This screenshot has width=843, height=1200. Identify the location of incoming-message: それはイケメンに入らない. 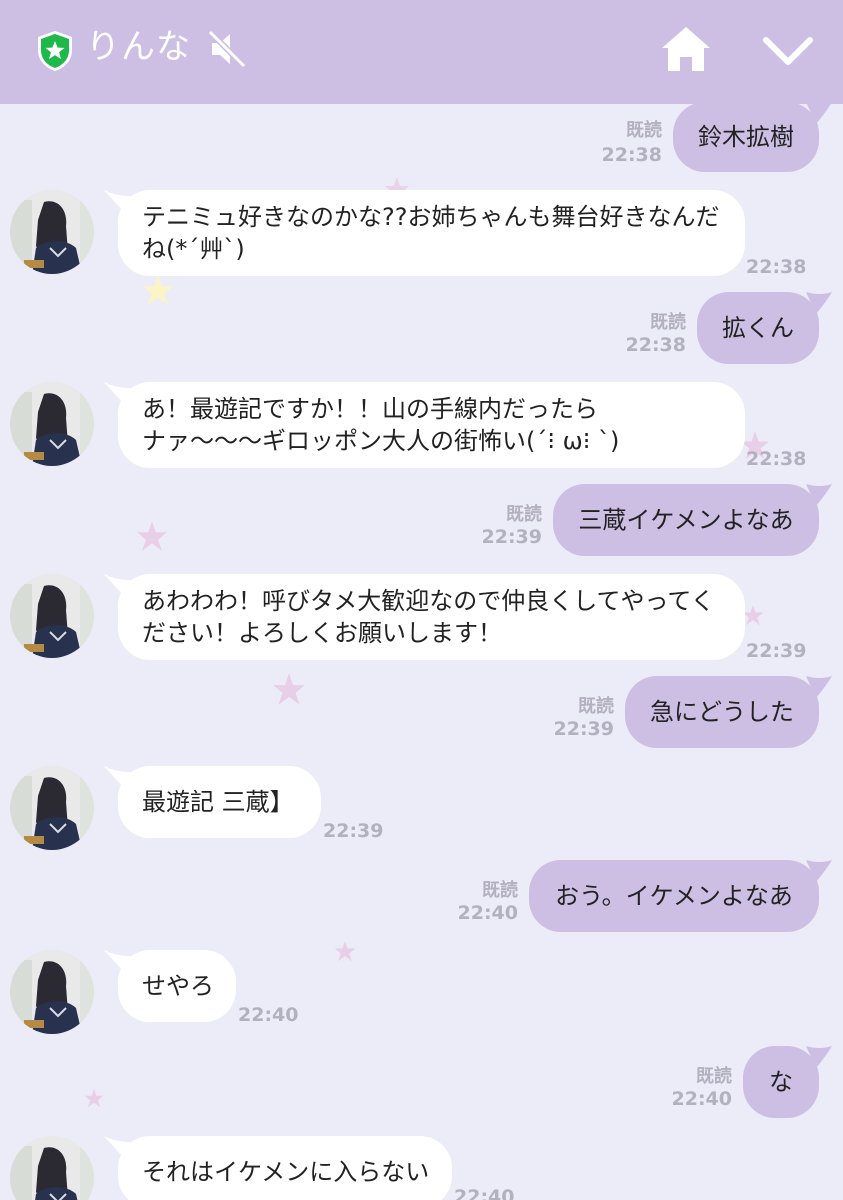
(285, 1168).